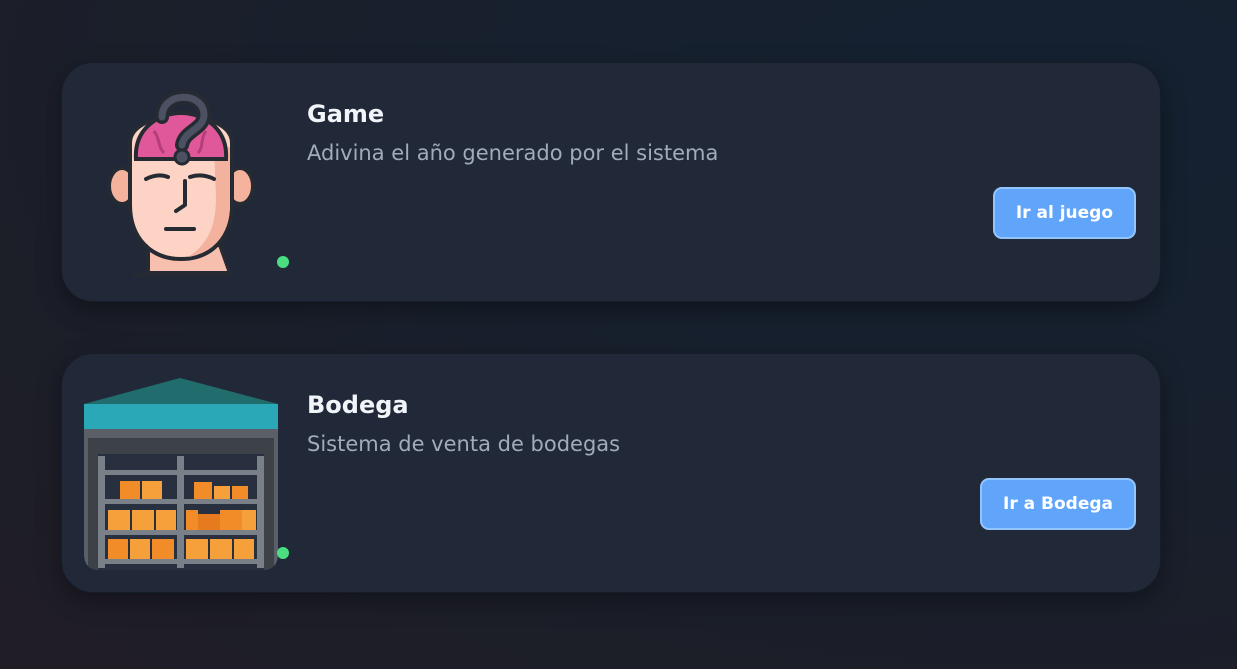  Describe the element at coordinates (1064, 213) in the screenshot. I see `go-to-game-button: Ir al juego` at that location.